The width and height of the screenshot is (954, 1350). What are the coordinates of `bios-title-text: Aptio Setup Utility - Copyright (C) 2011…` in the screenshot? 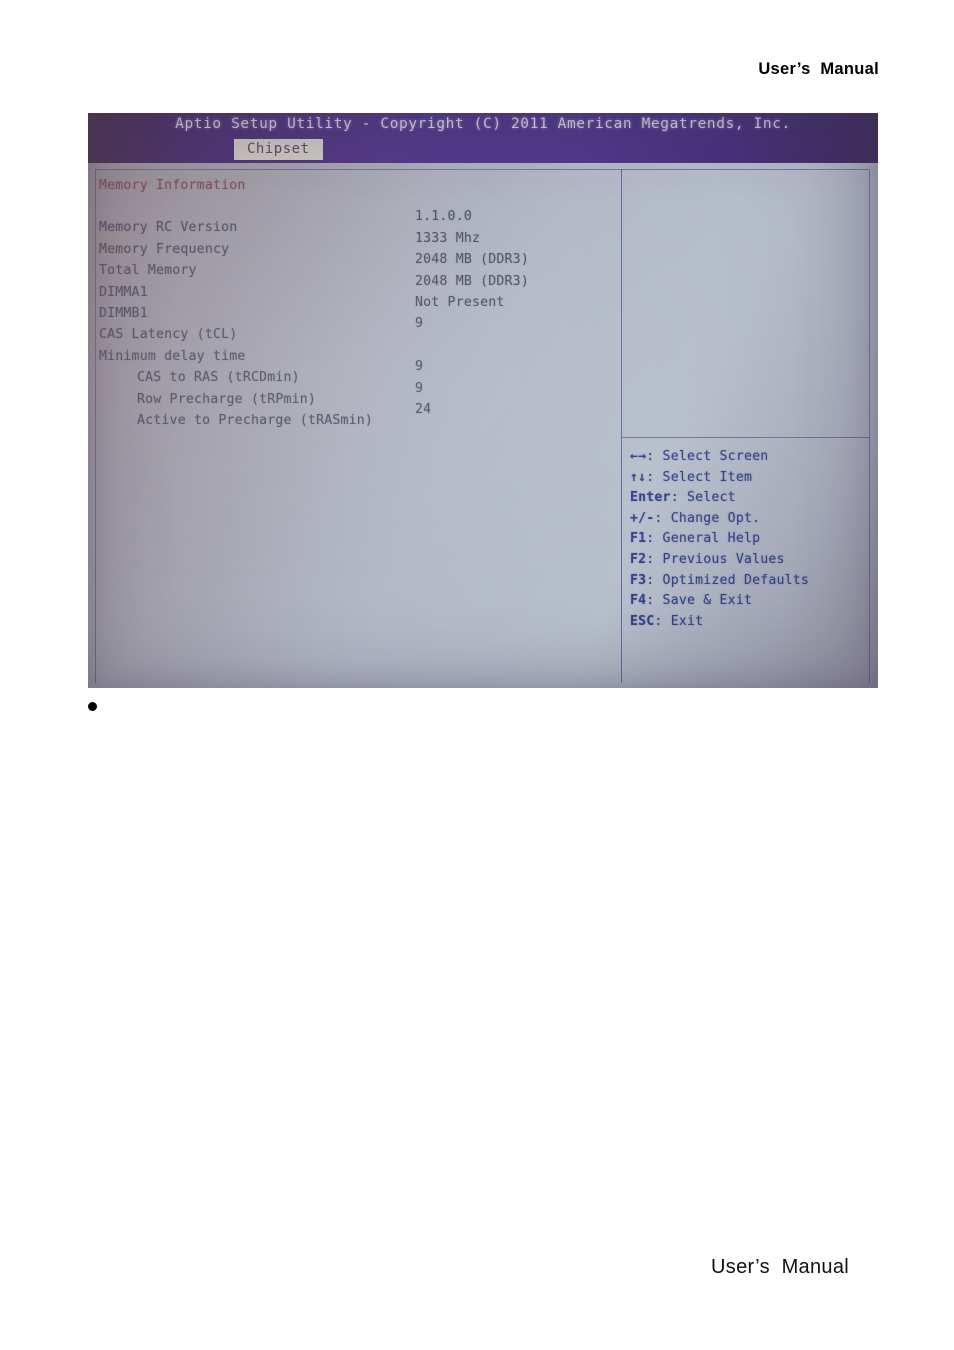 It's located at (483, 124).